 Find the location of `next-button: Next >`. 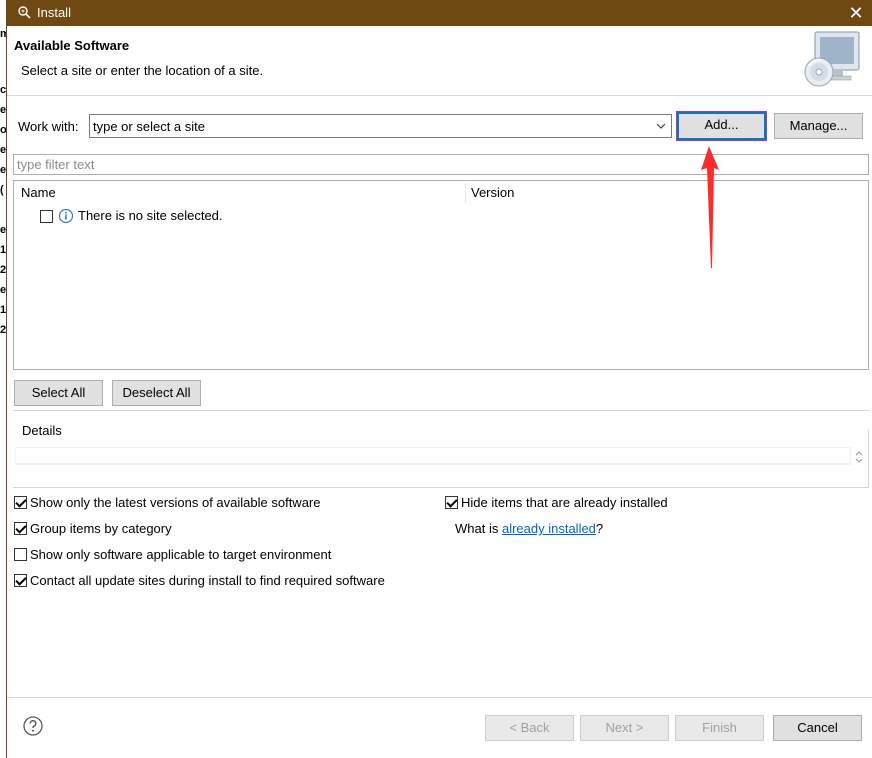

next-button: Next > is located at coordinates (624, 728).